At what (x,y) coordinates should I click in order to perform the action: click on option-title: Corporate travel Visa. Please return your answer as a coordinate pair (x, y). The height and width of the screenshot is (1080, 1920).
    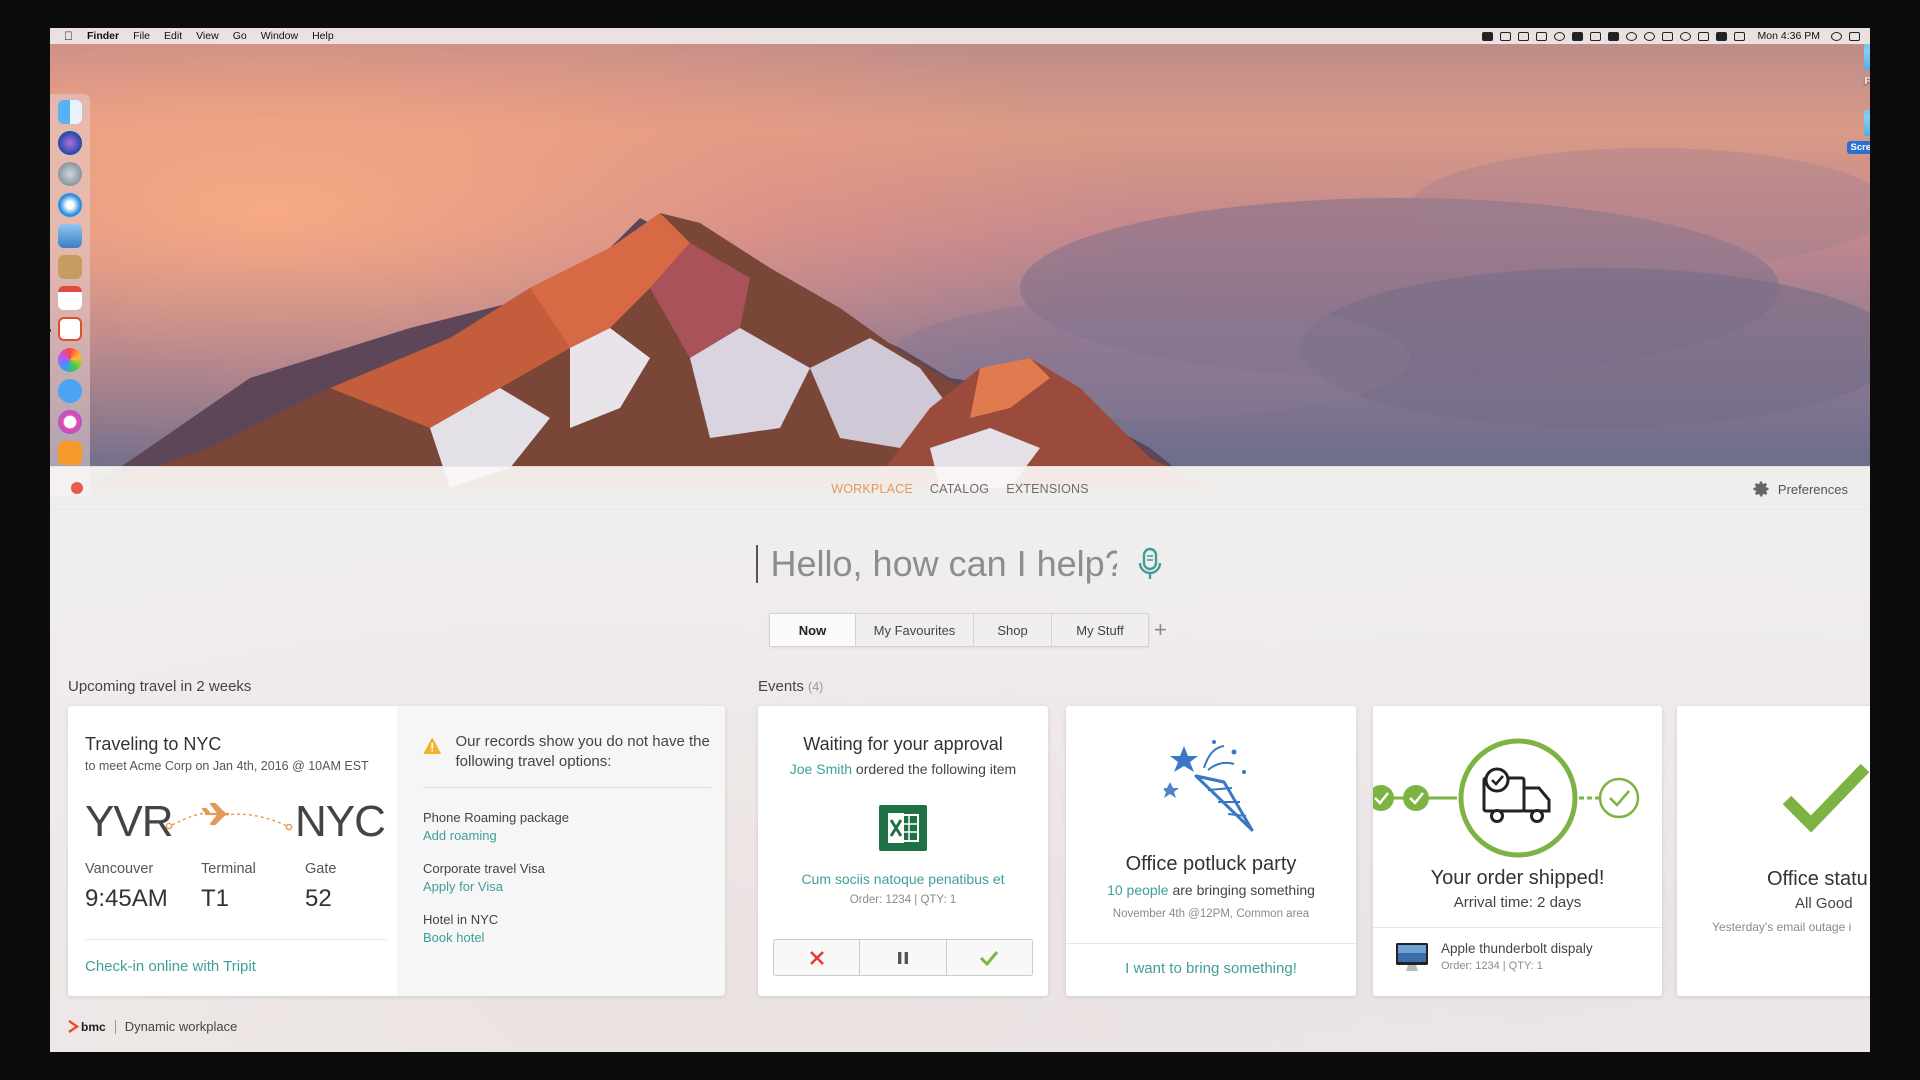
    Looking at the image, I should click on (484, 868).